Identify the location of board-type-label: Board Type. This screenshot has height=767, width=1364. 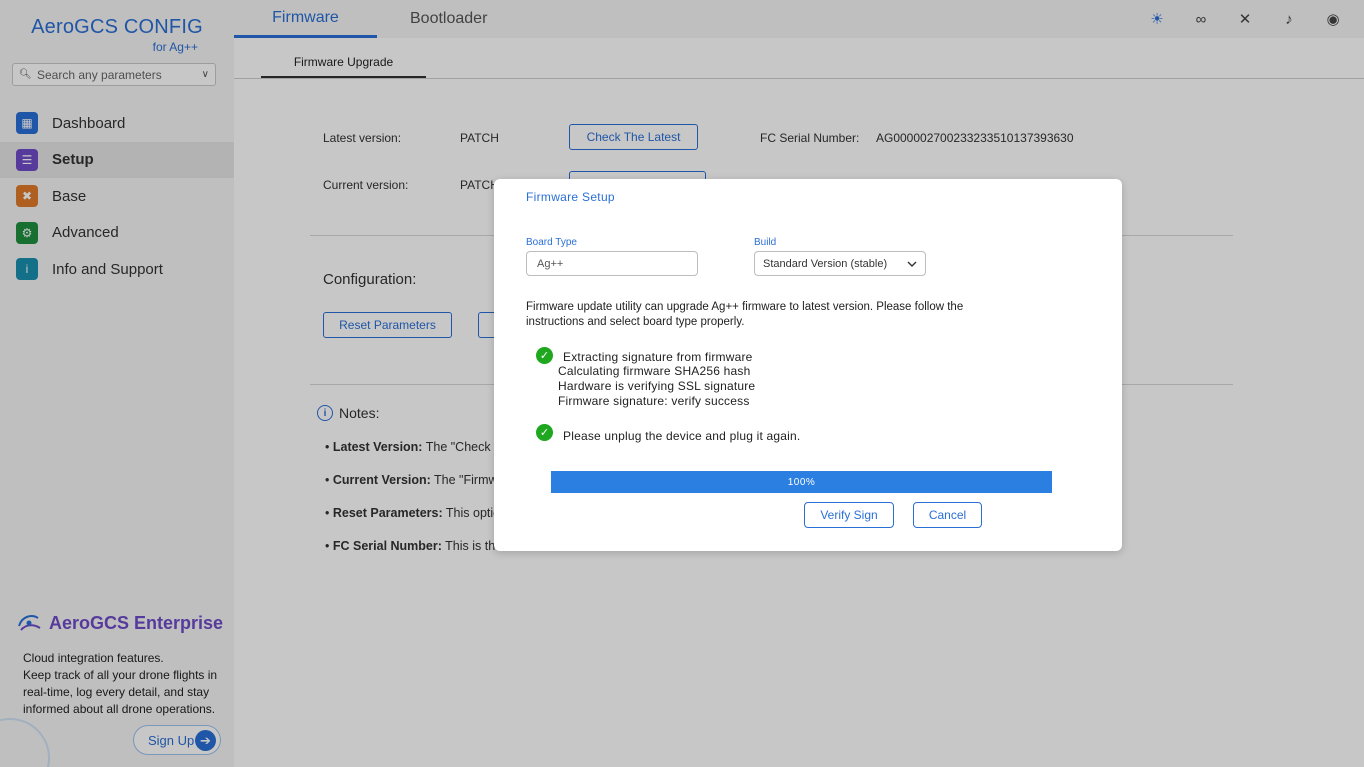
(551, 242).